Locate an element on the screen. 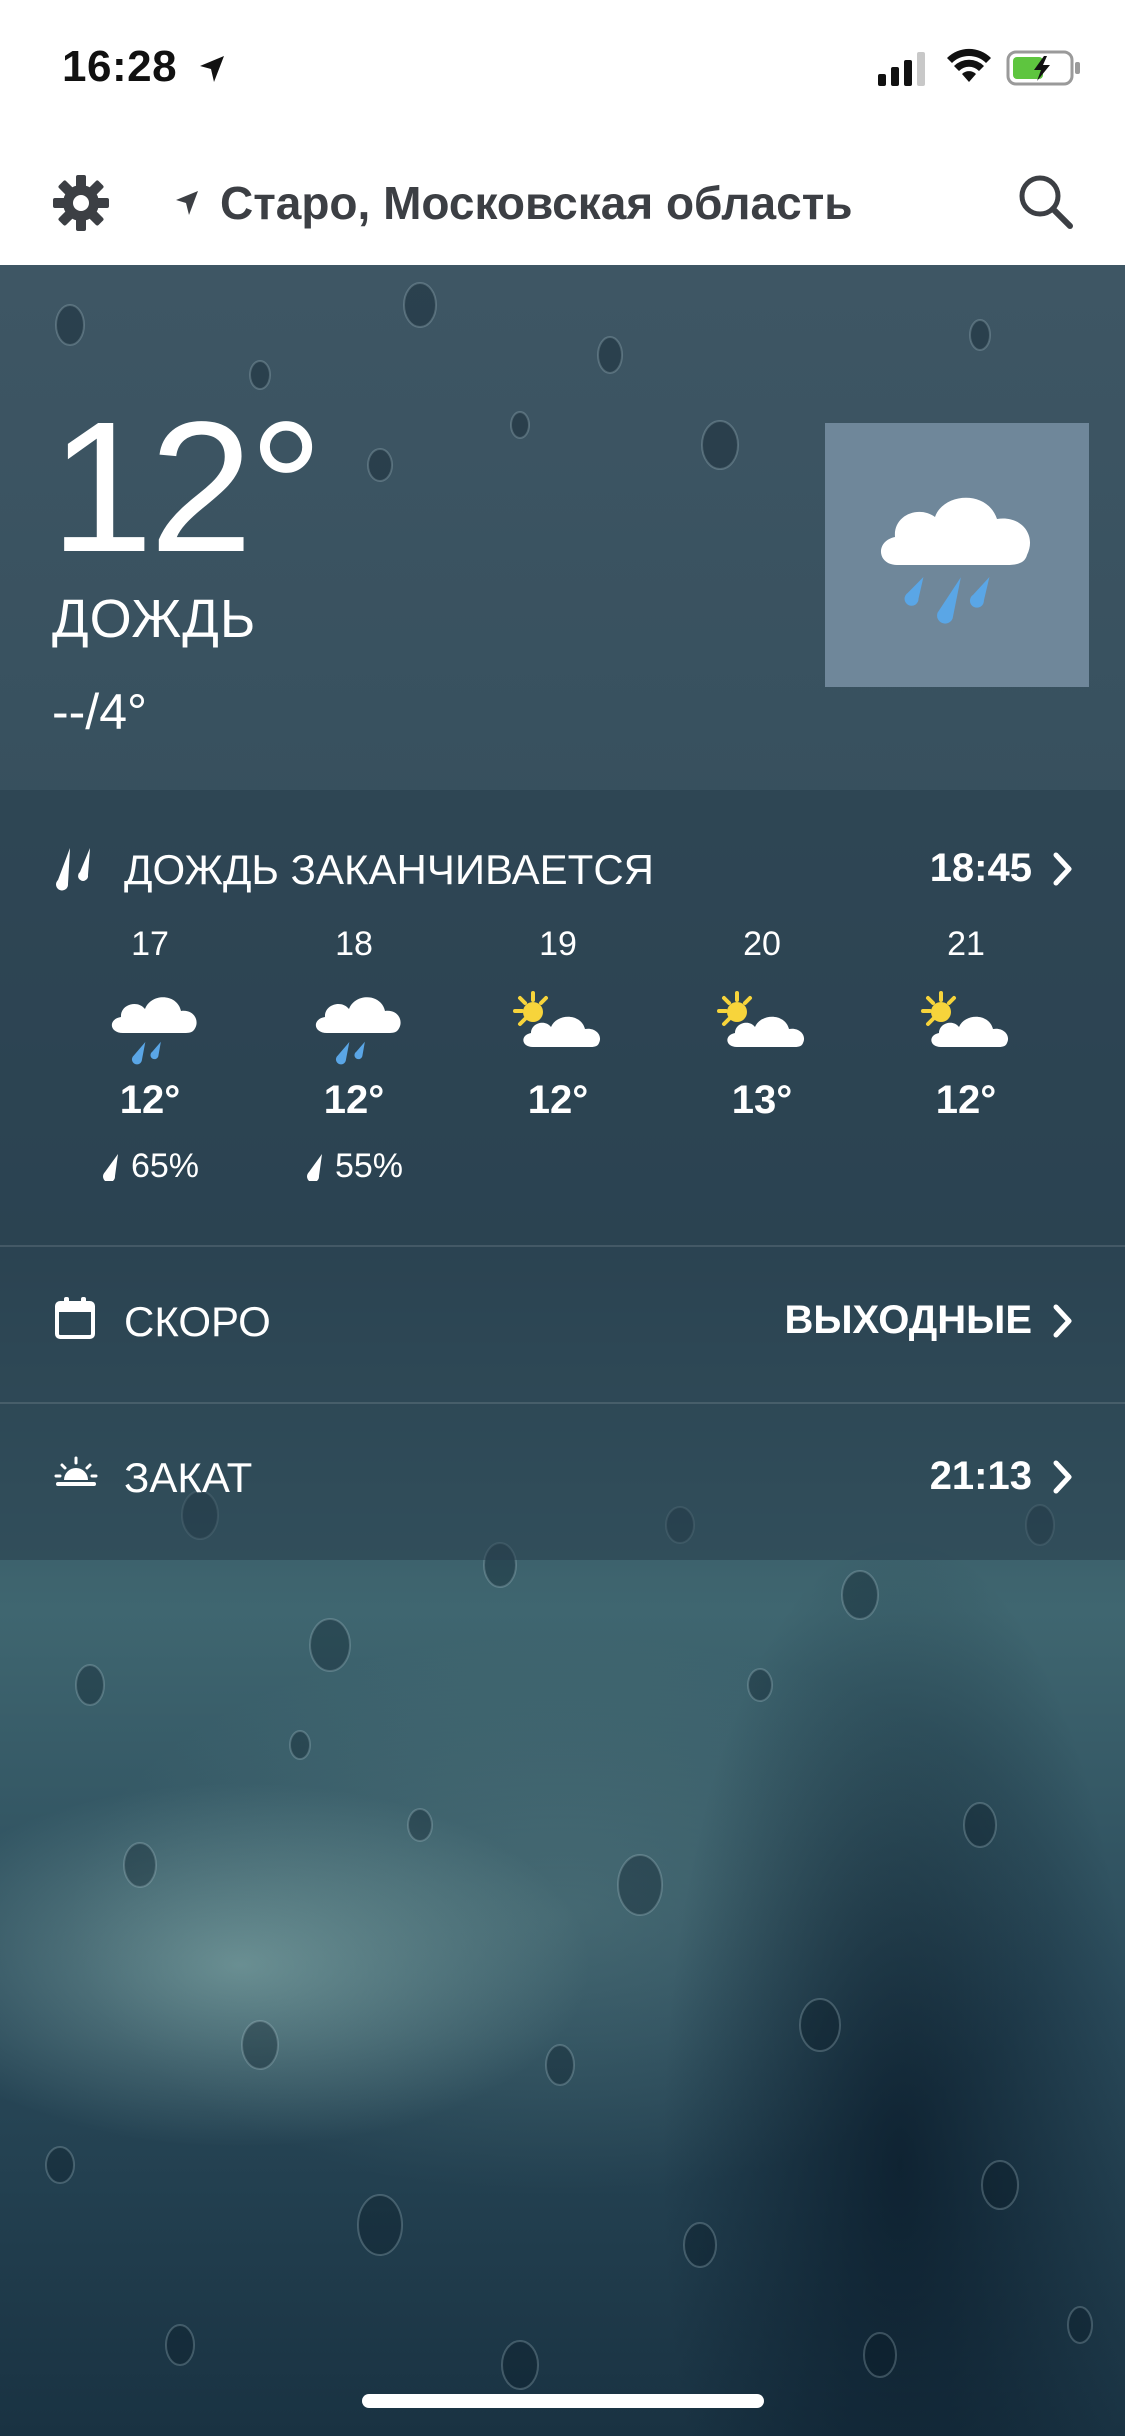 The width and height of the screenshot is (1125, 2436). battery-charging-icon is located at coordinates (1043, 68).